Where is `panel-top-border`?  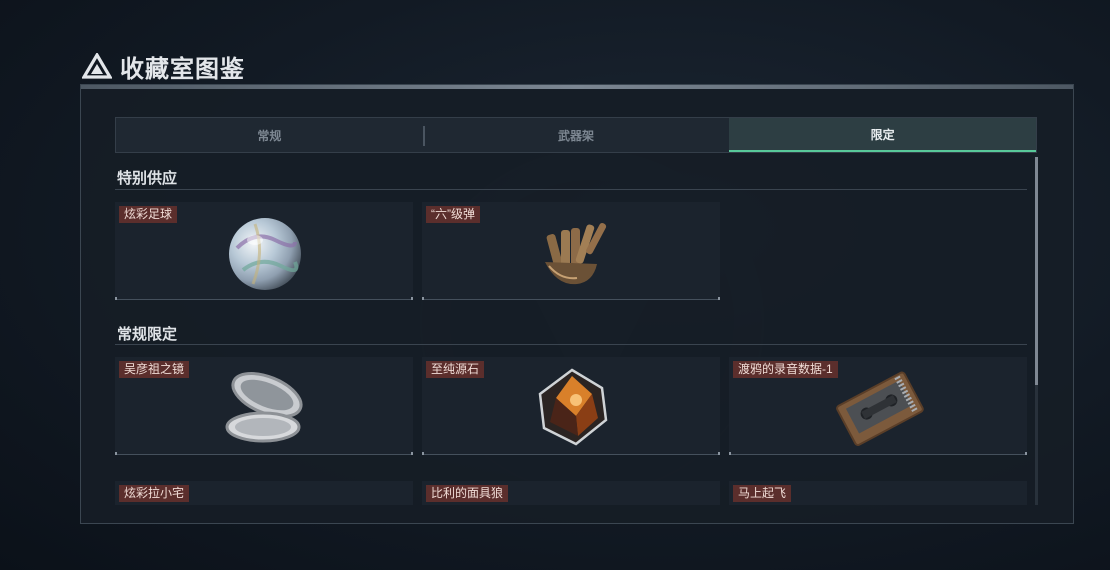
panel-top-border is located at coordinates (577, 87).